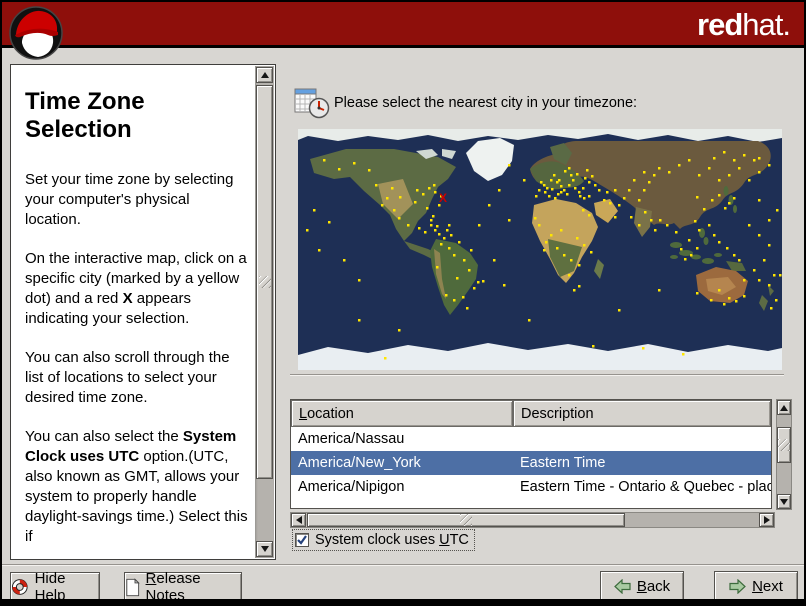 This screenshot has height=606, width=806. I want to click on cell-location: America/New_York, so click(359, 463).